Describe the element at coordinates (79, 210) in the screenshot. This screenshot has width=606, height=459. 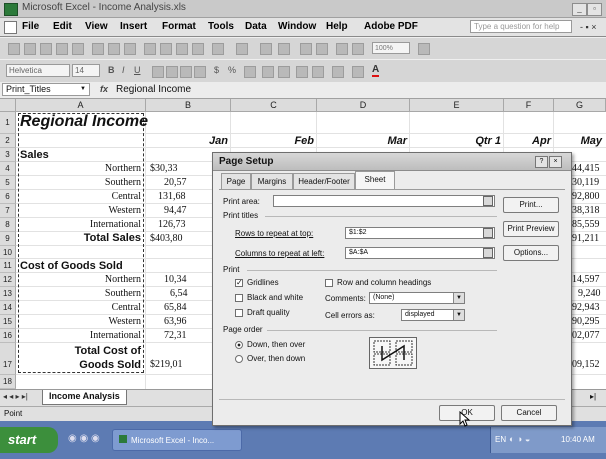
I see `region-western: Western` at that location.